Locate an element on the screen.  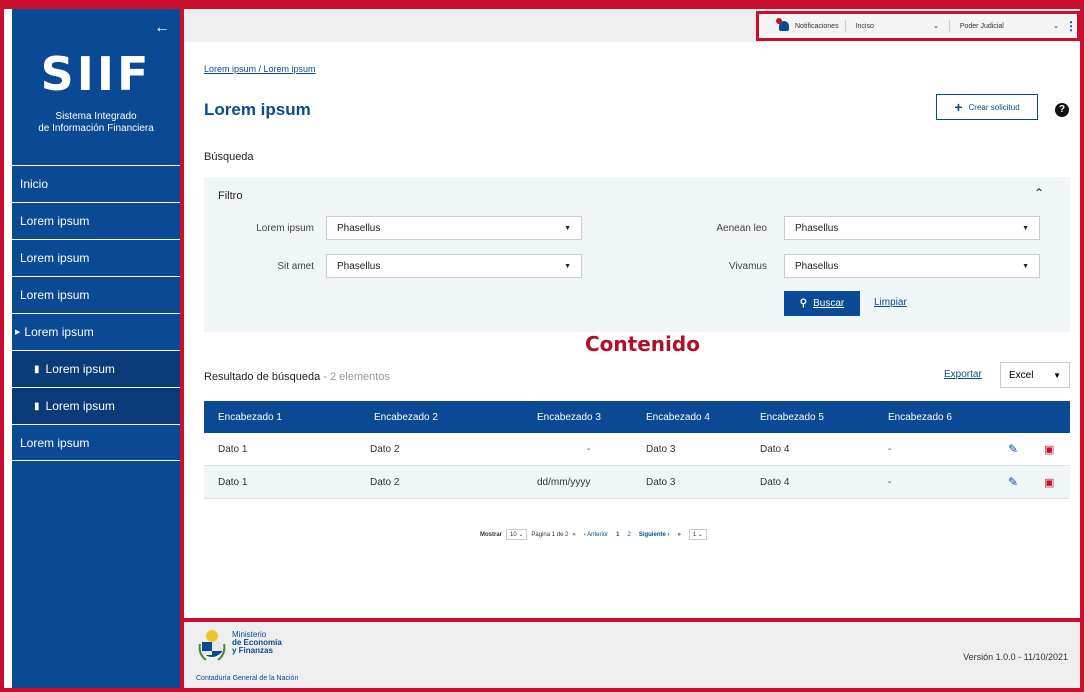
more-vertical-icon: ⋮ is located at coordinates (1071, 26).